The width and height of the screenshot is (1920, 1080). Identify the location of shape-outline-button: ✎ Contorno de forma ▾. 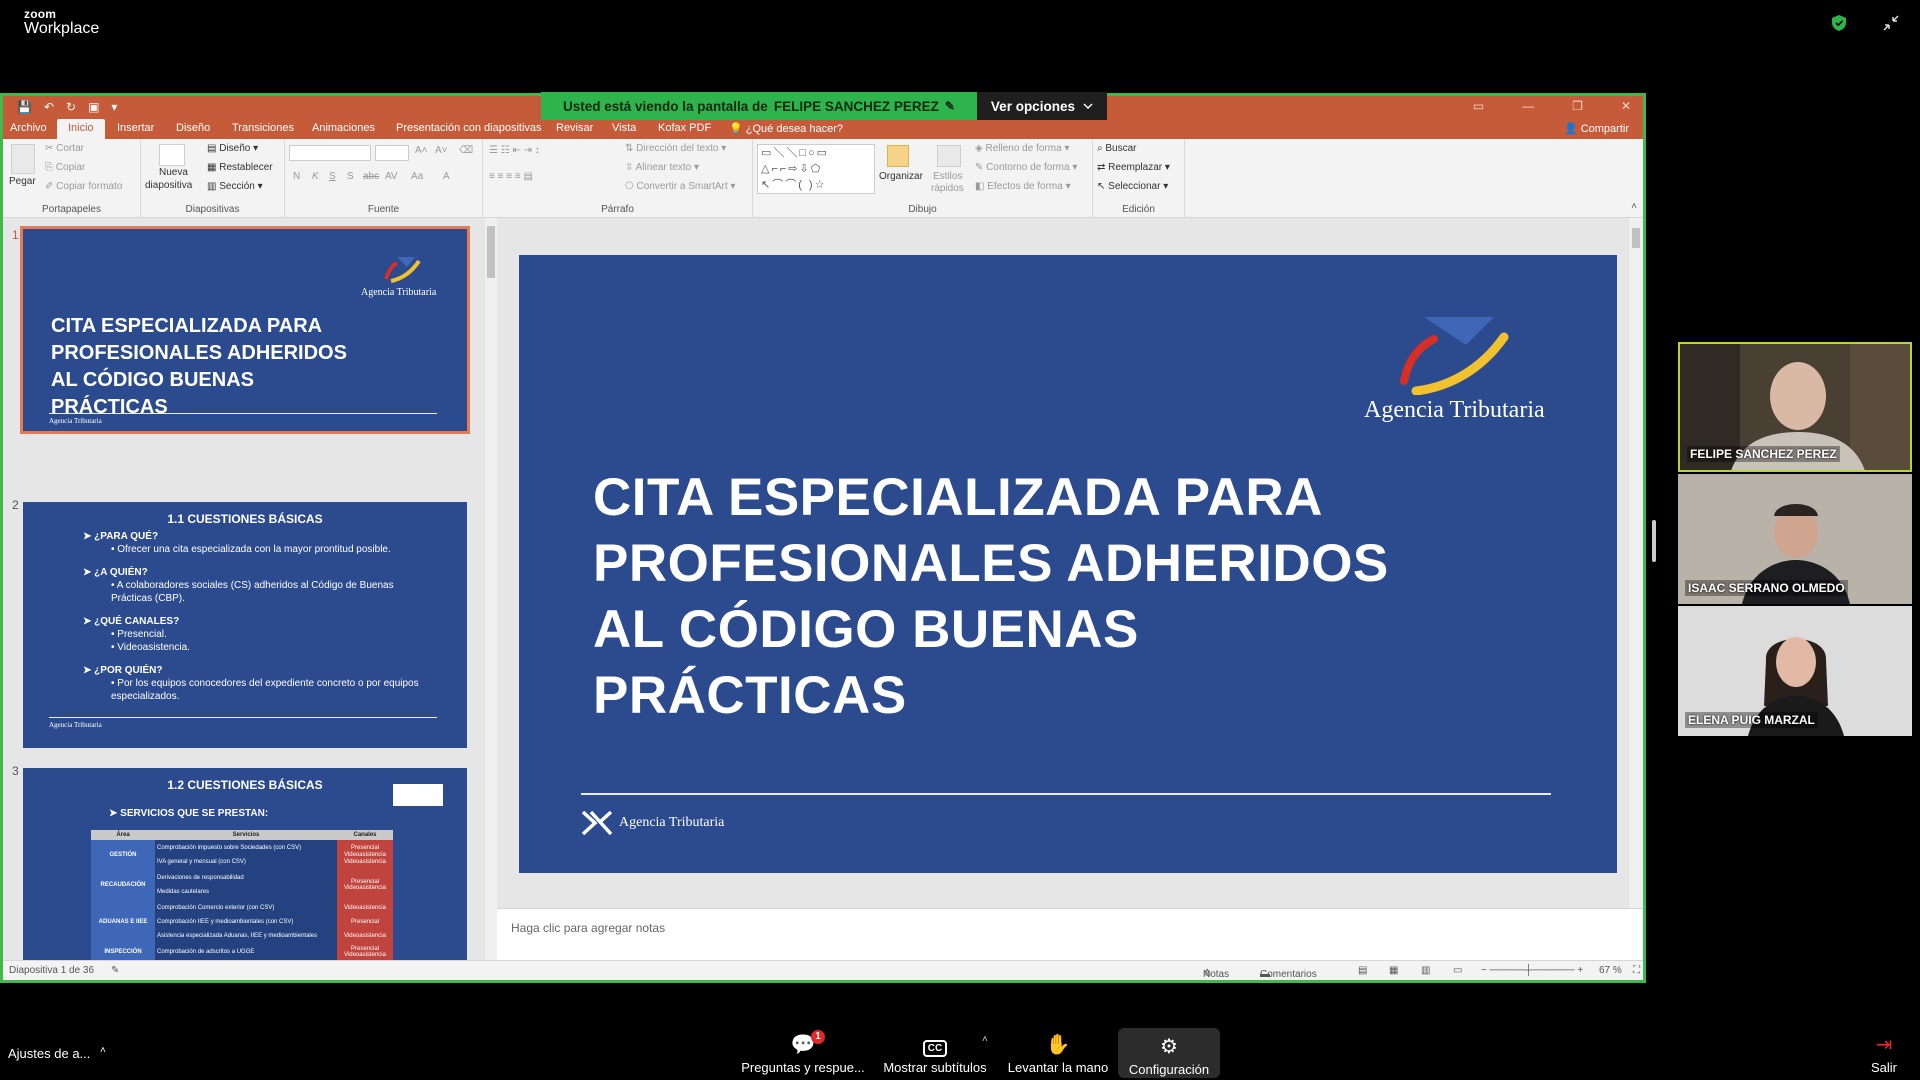
(1026, 167).